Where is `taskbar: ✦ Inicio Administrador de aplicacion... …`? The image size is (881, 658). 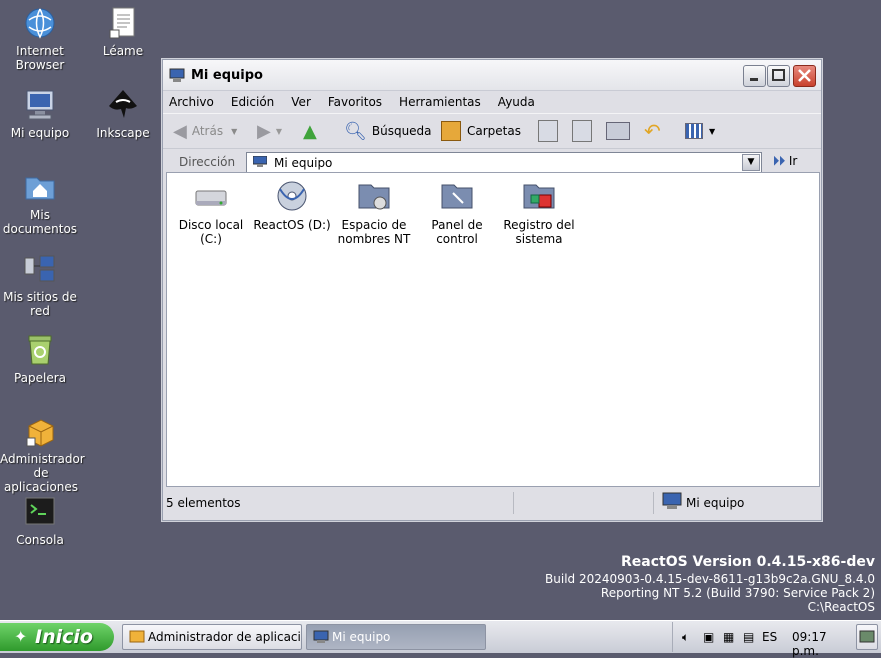 taskbar: ✦ Inicio Administrador de aplicacion... … is located at coordinates (440, 639).